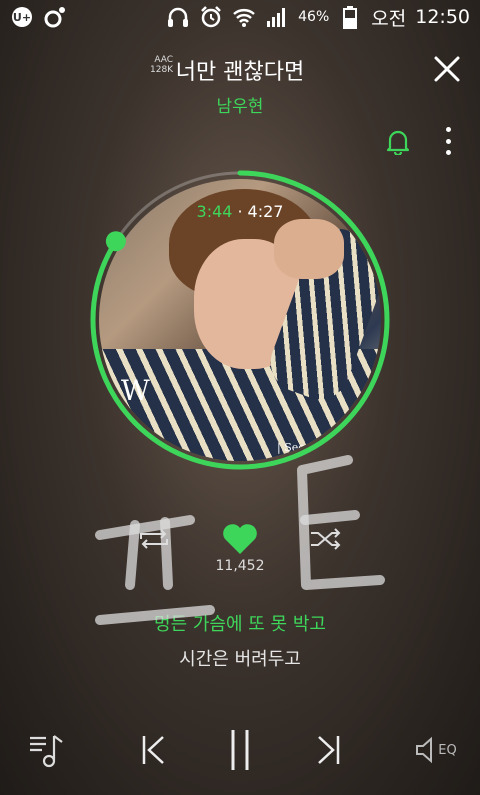  What do you see at coordinates (55, 17) in the screenshot?
I see `music-app-icon` at bounding box center [55, 17].